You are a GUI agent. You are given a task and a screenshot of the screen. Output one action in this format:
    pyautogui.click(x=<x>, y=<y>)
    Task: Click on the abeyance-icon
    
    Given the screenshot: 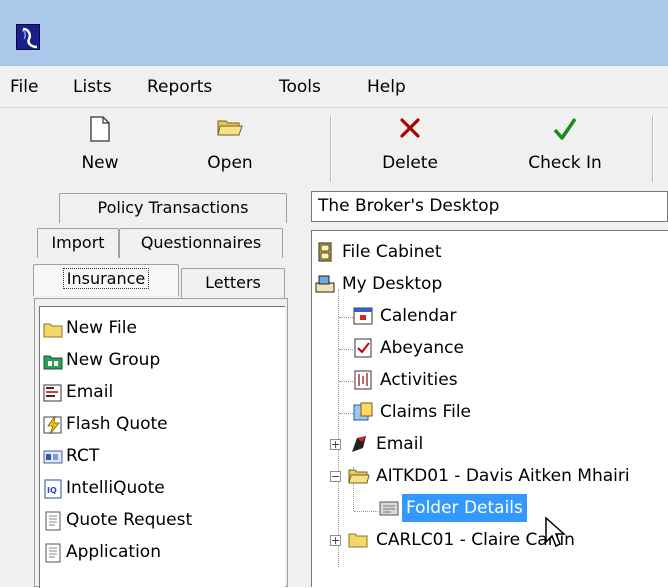 What is the action you would take?
    pyautogui.click(x=363, y=348)
    